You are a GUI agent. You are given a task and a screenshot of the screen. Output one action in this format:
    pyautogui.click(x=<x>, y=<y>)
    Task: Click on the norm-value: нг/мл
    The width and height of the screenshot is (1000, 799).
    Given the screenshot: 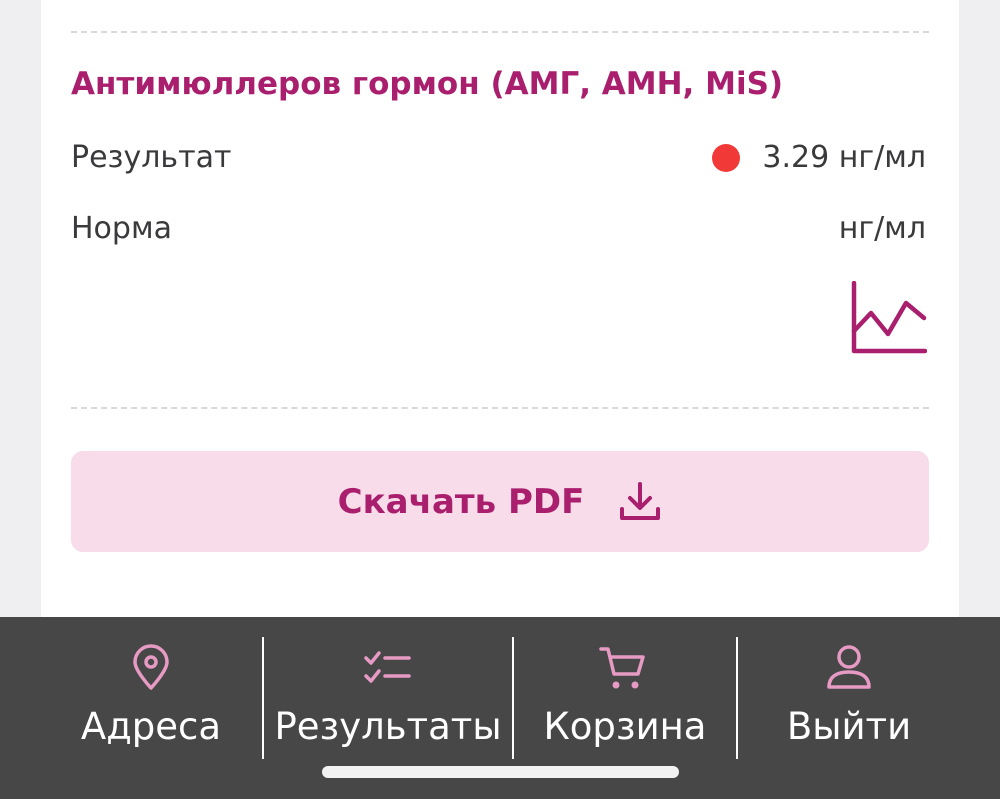 What is the action you would take?
    pyautogui.click(x=882, y=228)
    